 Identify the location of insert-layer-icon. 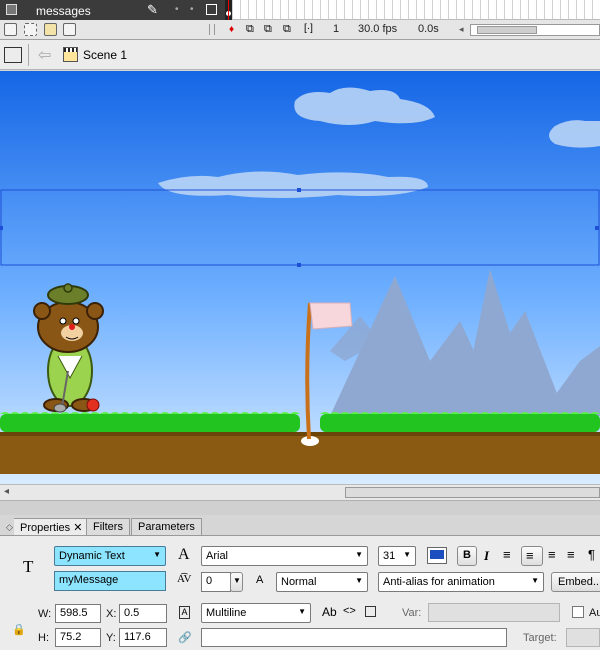
(10, 29).